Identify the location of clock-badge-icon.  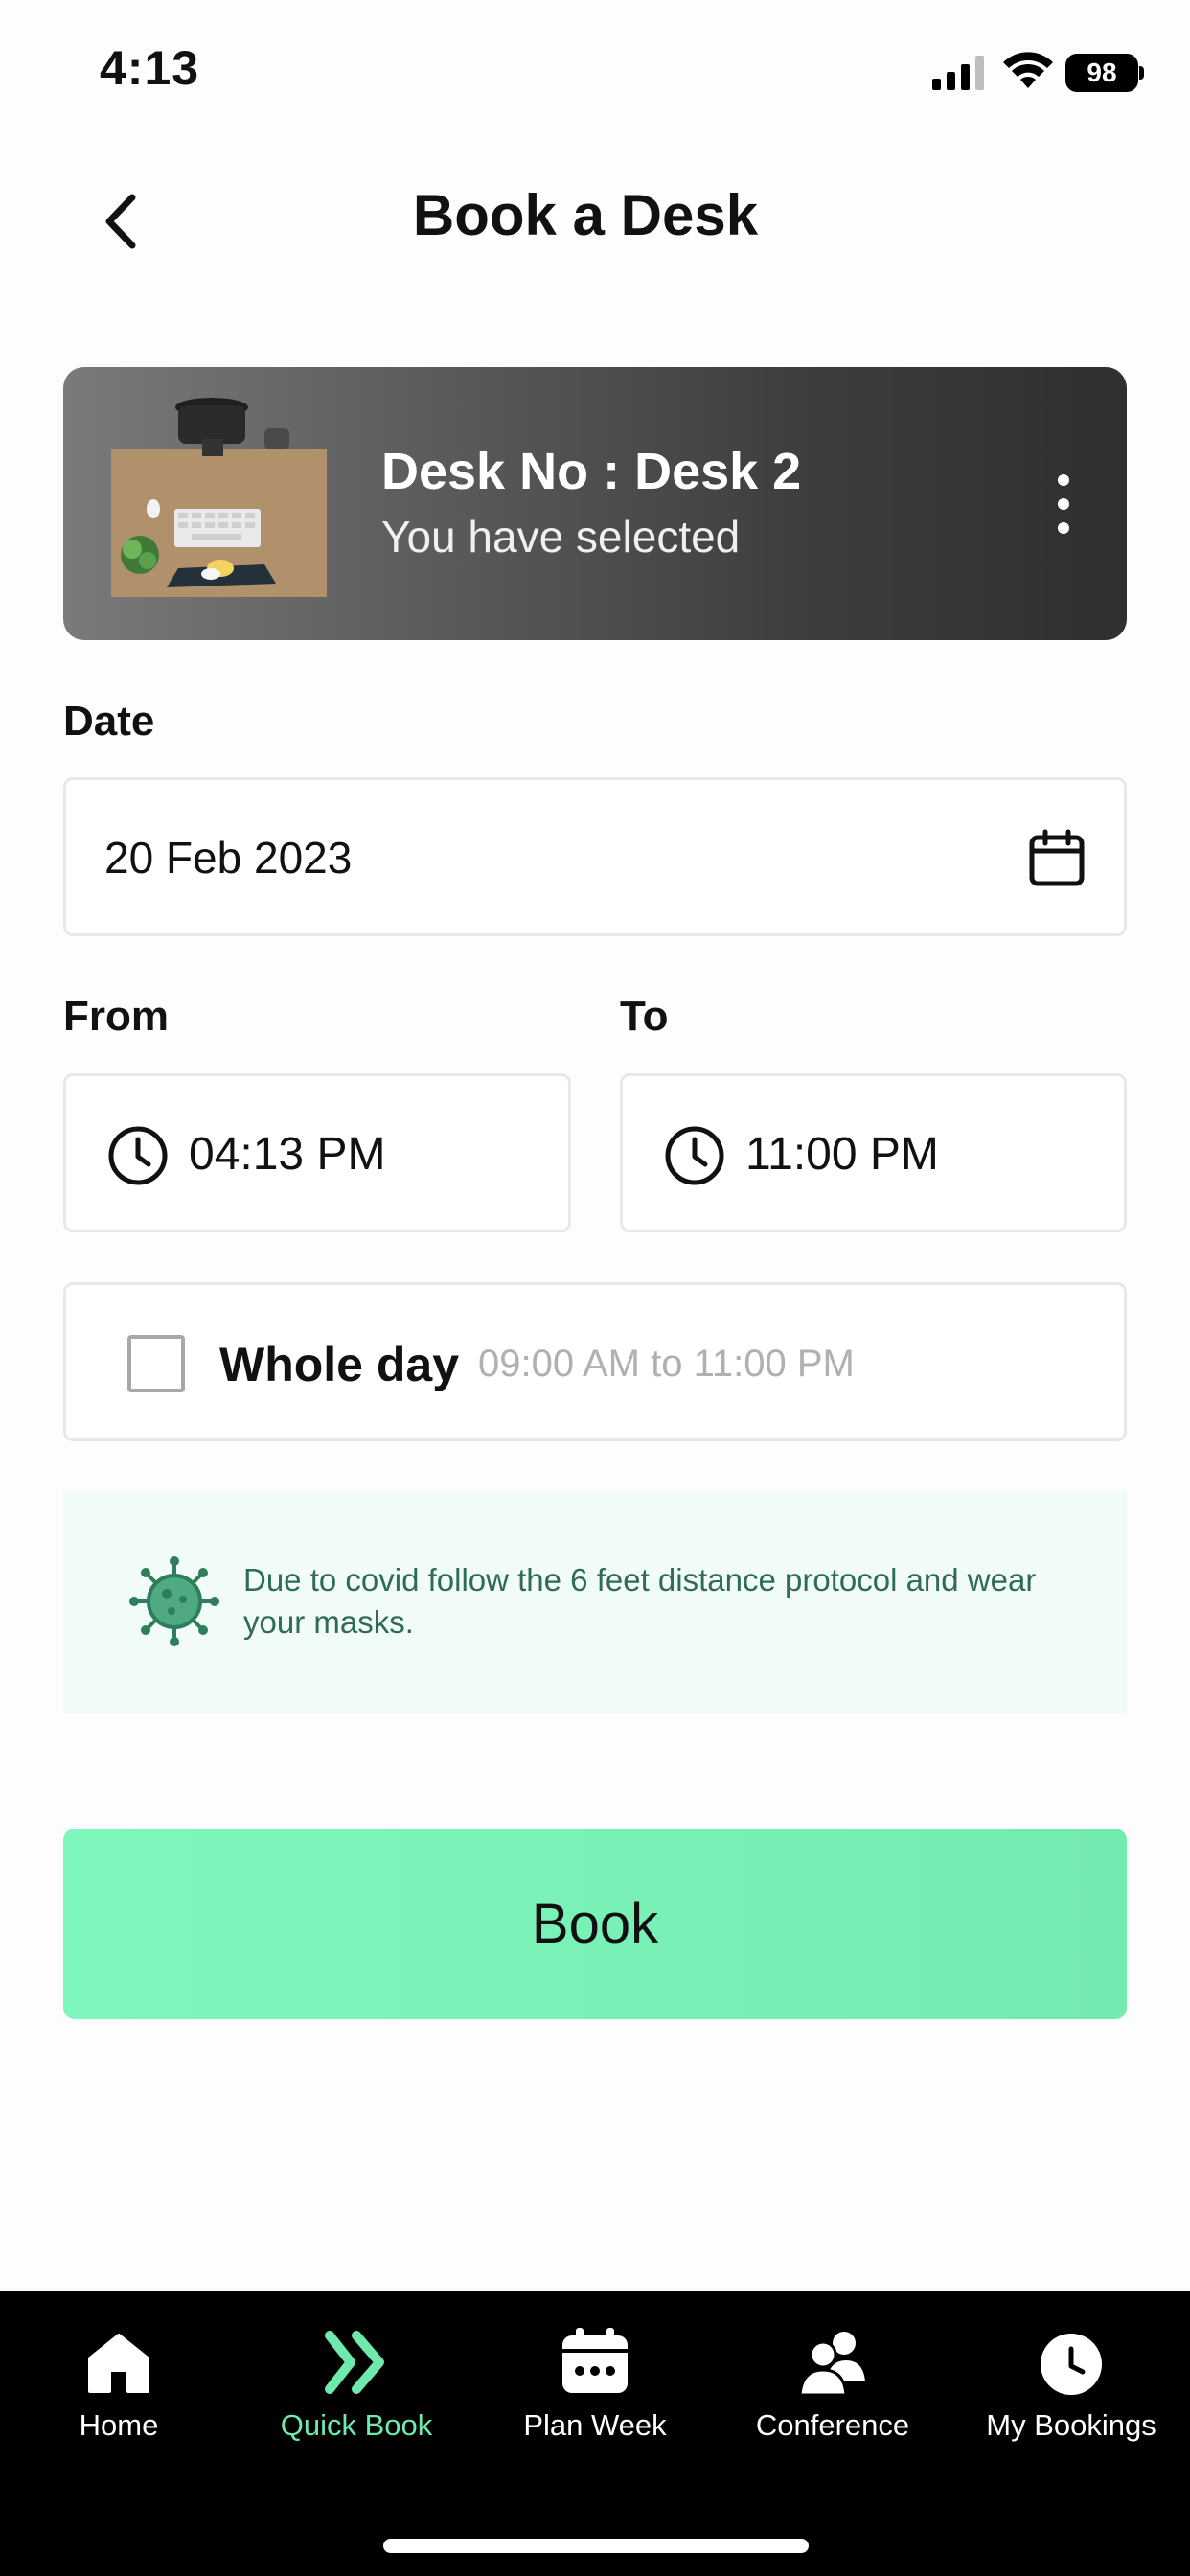
(1071, 2360).